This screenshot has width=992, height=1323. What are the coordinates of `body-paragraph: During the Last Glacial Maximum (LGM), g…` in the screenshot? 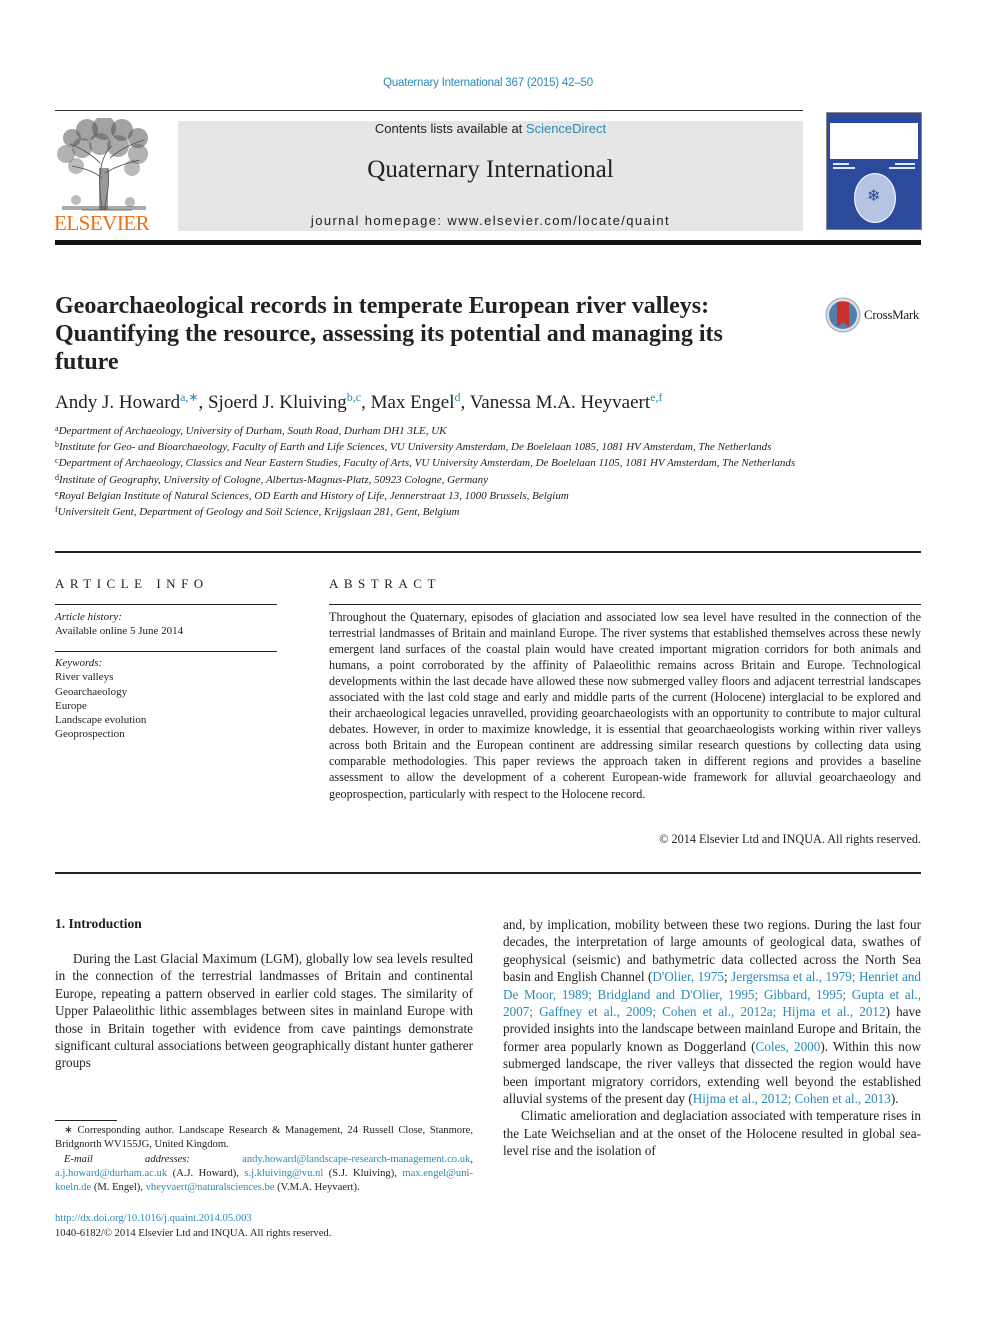 It's located at (264, 1011).